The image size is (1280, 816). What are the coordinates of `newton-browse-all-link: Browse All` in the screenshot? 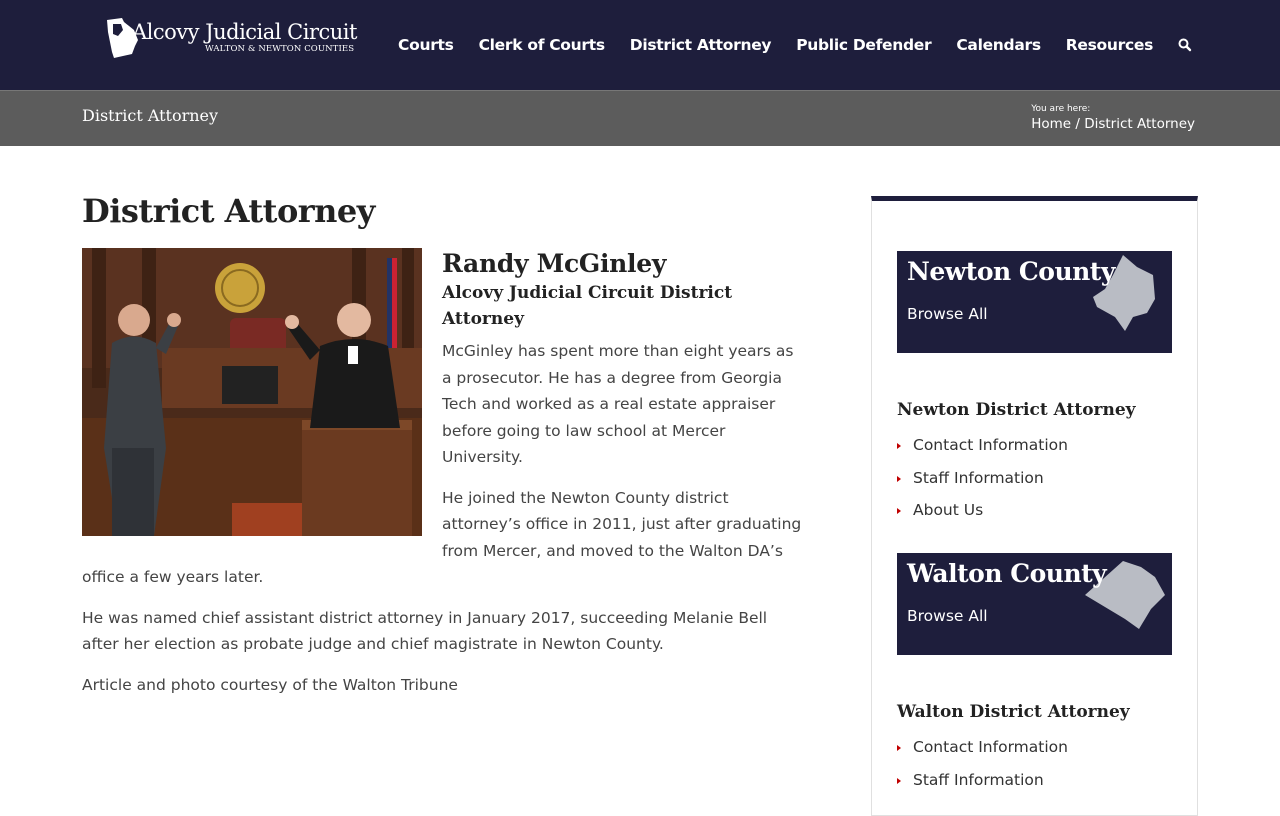 It's located at (947, 314).